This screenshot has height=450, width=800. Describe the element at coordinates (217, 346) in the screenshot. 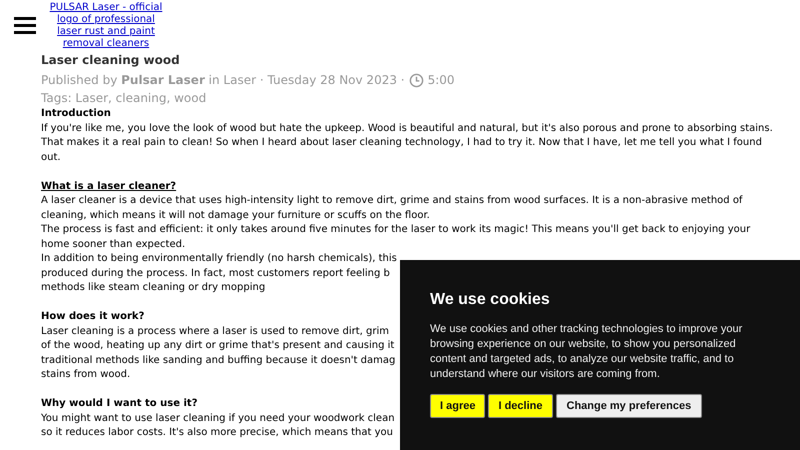

I see `text-line: of the wood, heating up any dirt or grime that's present and causing it` at that location.